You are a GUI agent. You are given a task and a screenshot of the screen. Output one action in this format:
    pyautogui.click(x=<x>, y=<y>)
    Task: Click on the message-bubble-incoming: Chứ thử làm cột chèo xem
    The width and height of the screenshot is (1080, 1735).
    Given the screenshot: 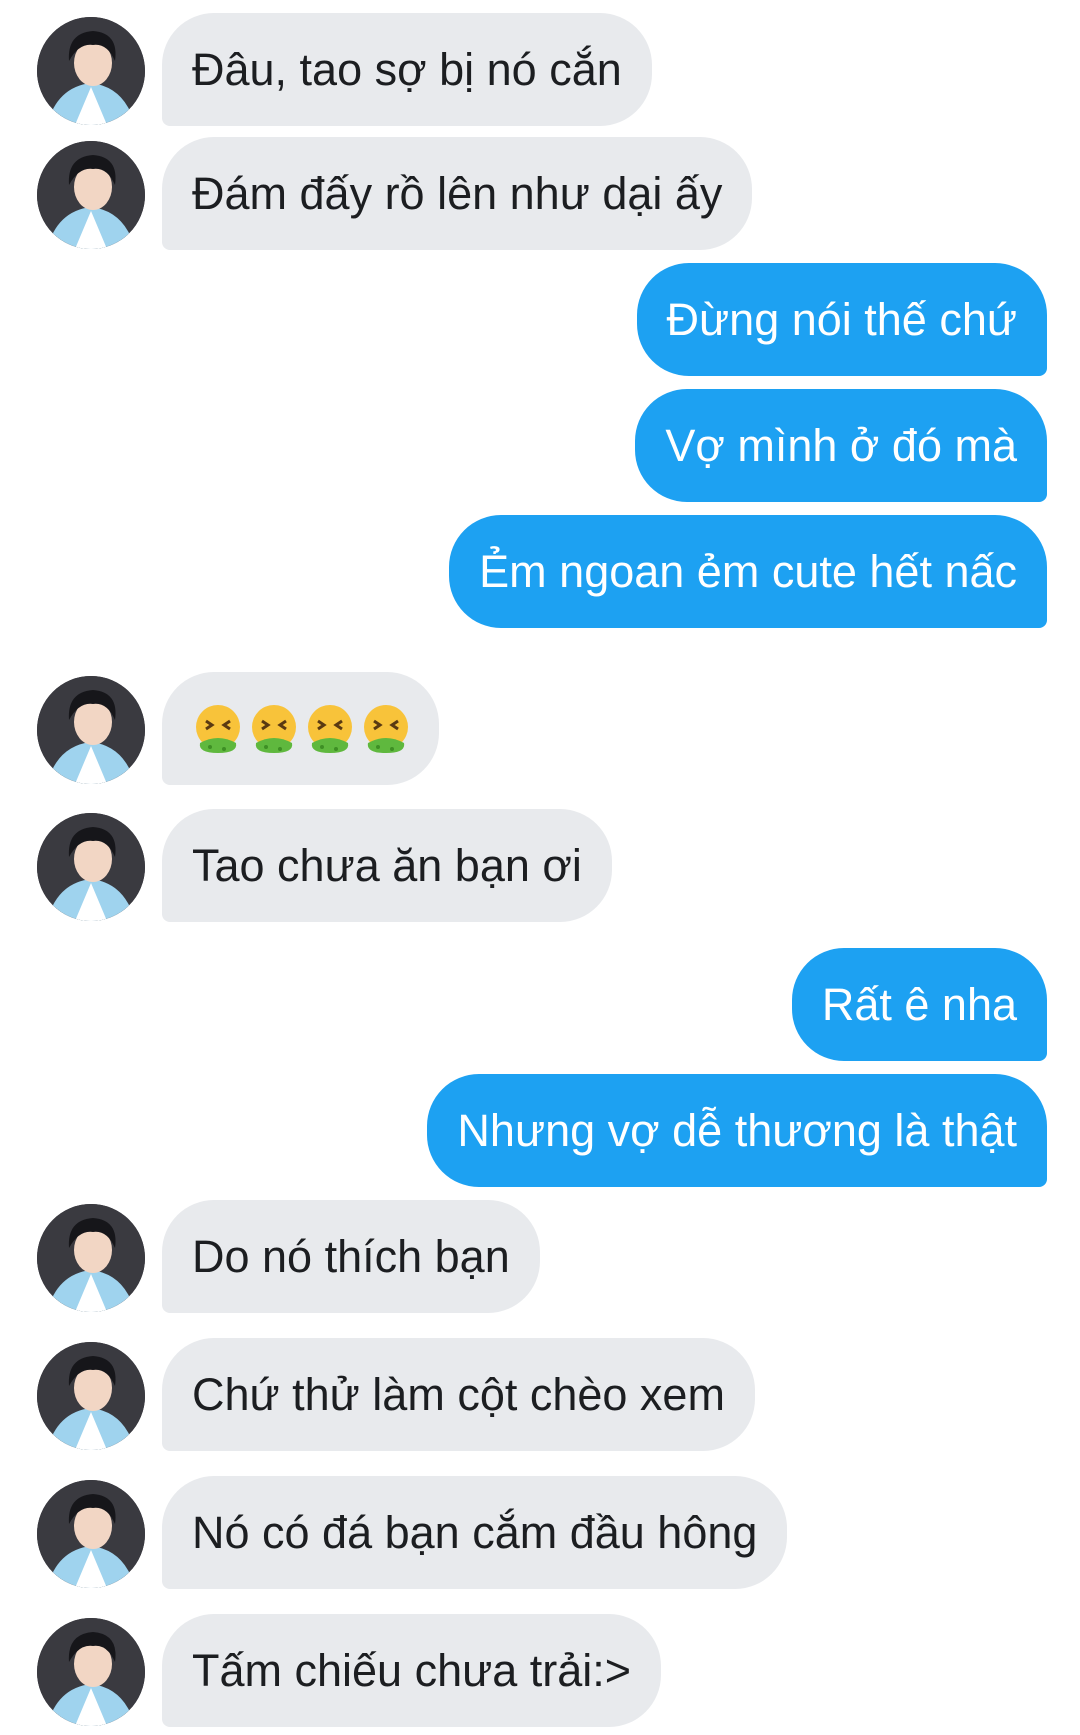 What is the action you would take?
    pyautogui.click(x=458, y=1394)
    